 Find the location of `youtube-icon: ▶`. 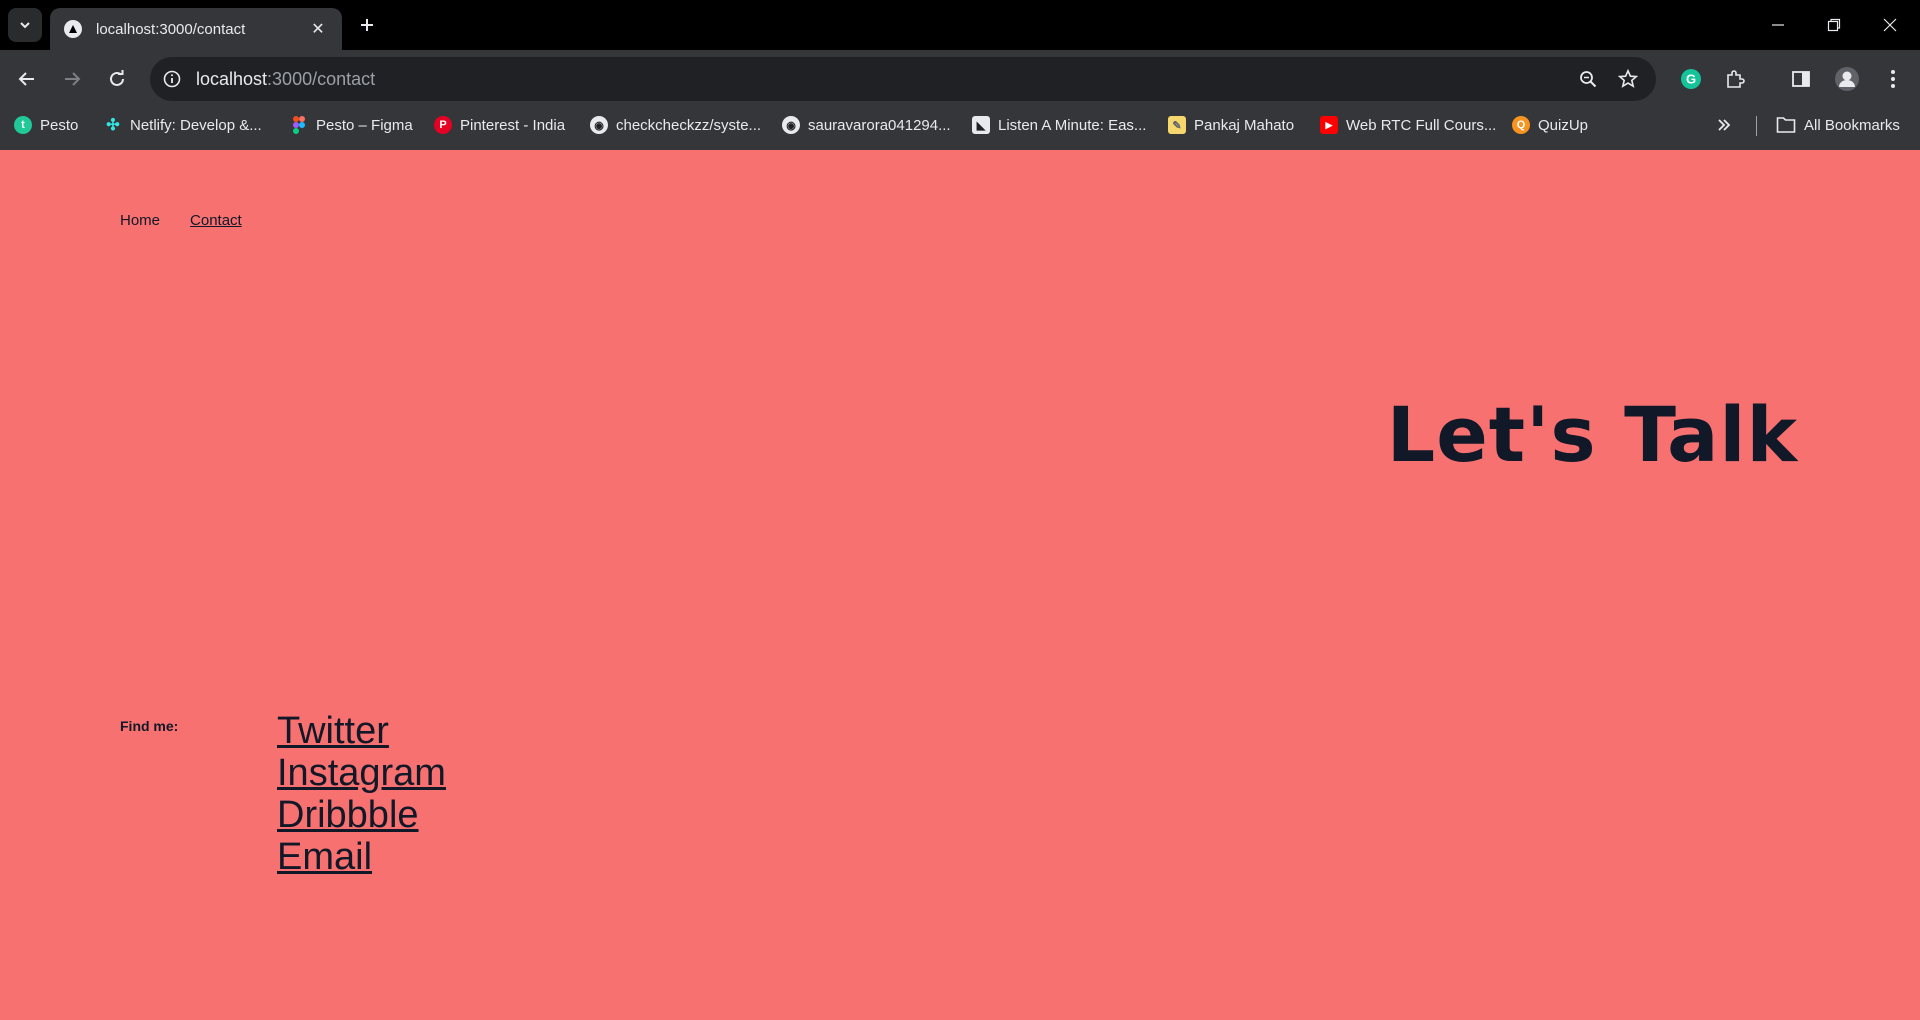

youtube-icon: ▶ is located at coordinates (1329, 125).